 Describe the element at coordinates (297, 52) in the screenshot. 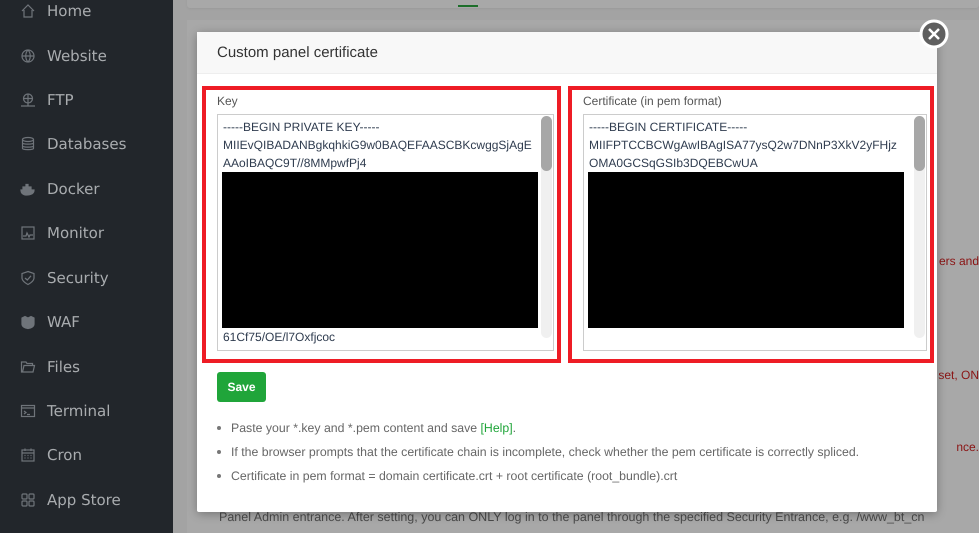

I see `dialog-title: Custom panel certificate` at that location.